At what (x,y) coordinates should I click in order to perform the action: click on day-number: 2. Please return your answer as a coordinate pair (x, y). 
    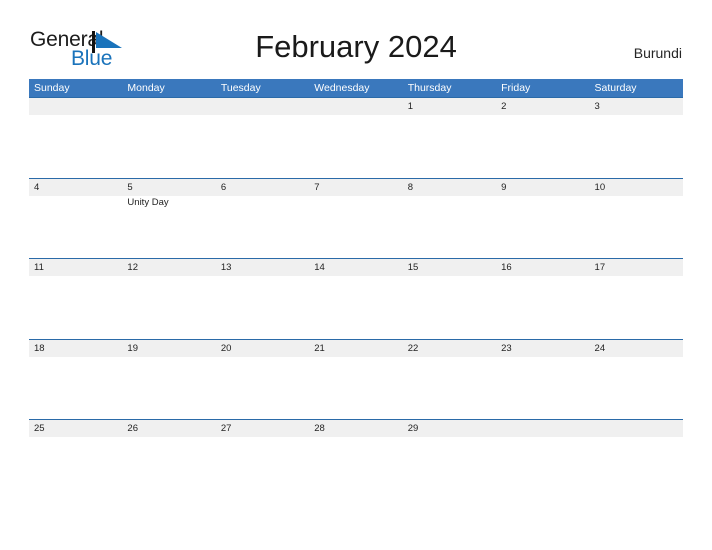
    Looking at the image, I should click on (542, 106).